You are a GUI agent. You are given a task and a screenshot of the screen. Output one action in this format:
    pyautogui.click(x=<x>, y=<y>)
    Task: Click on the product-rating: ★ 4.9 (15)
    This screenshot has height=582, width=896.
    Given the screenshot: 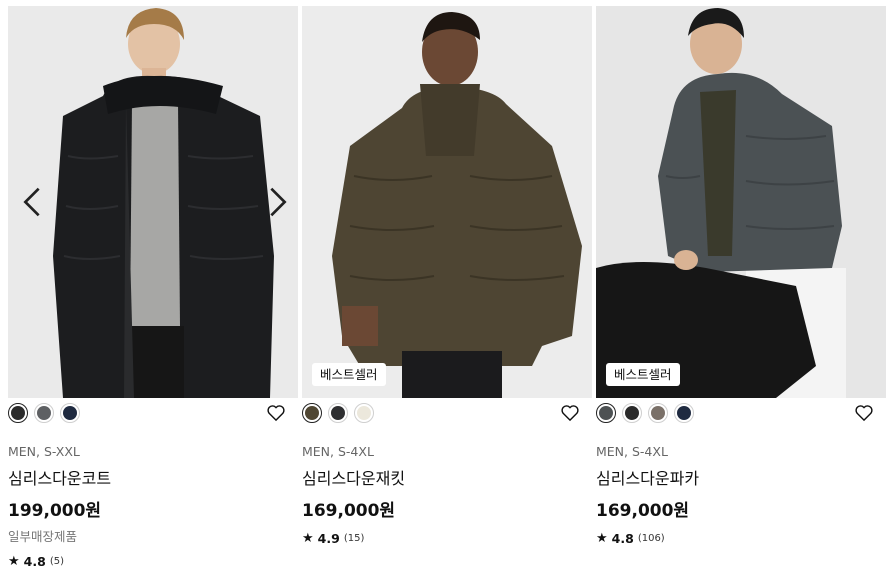 What is the action you would take?
    pyautogui.click(x=447, y=538)
    